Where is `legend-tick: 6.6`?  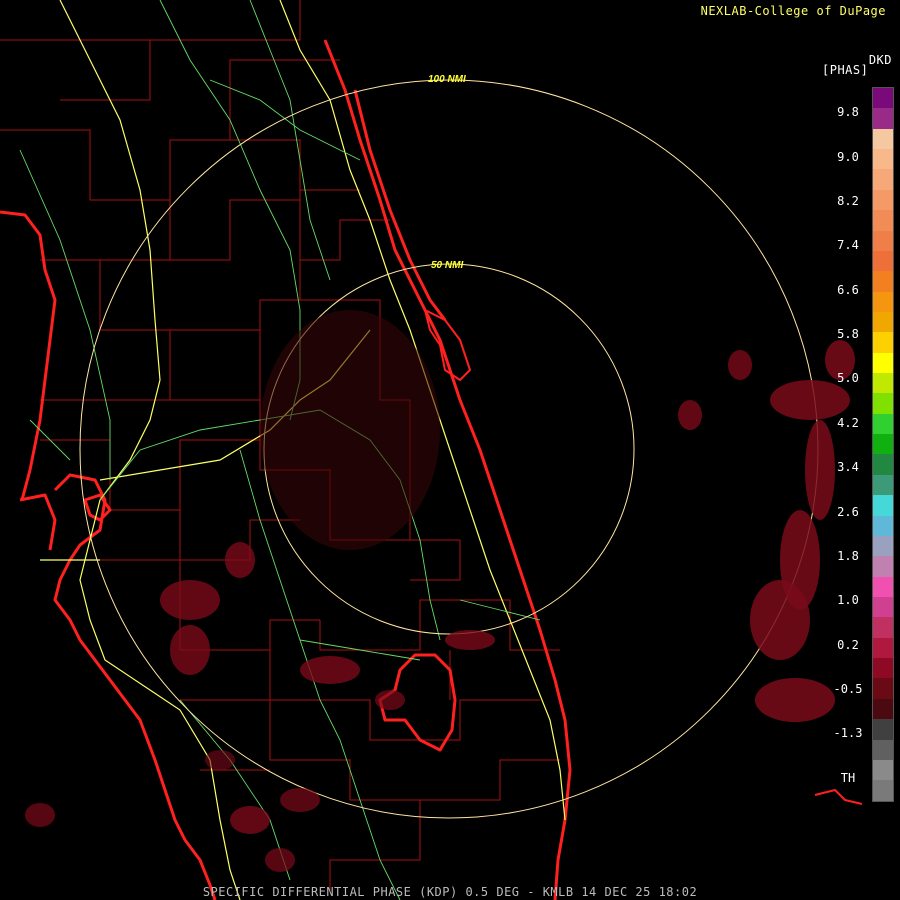
legend-tick: 6.6 is located at coordinates (848, 290).